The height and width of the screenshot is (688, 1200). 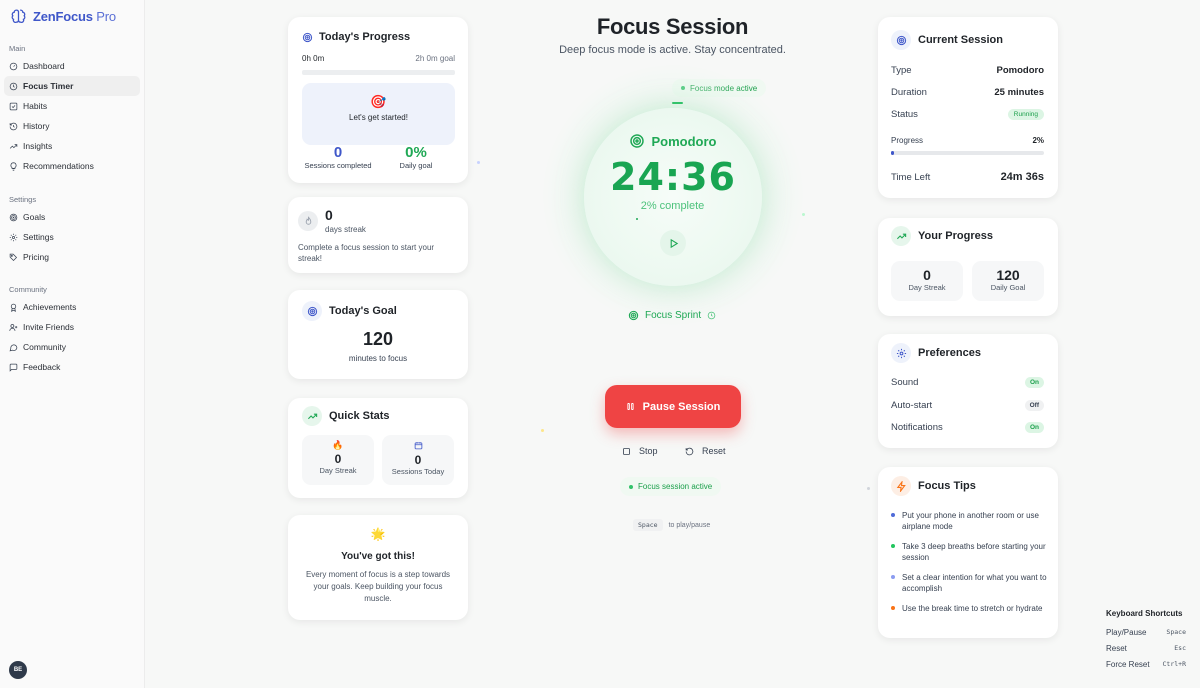 I want to click on nav-heading-settings: Settings, so click(x=23, y=199).